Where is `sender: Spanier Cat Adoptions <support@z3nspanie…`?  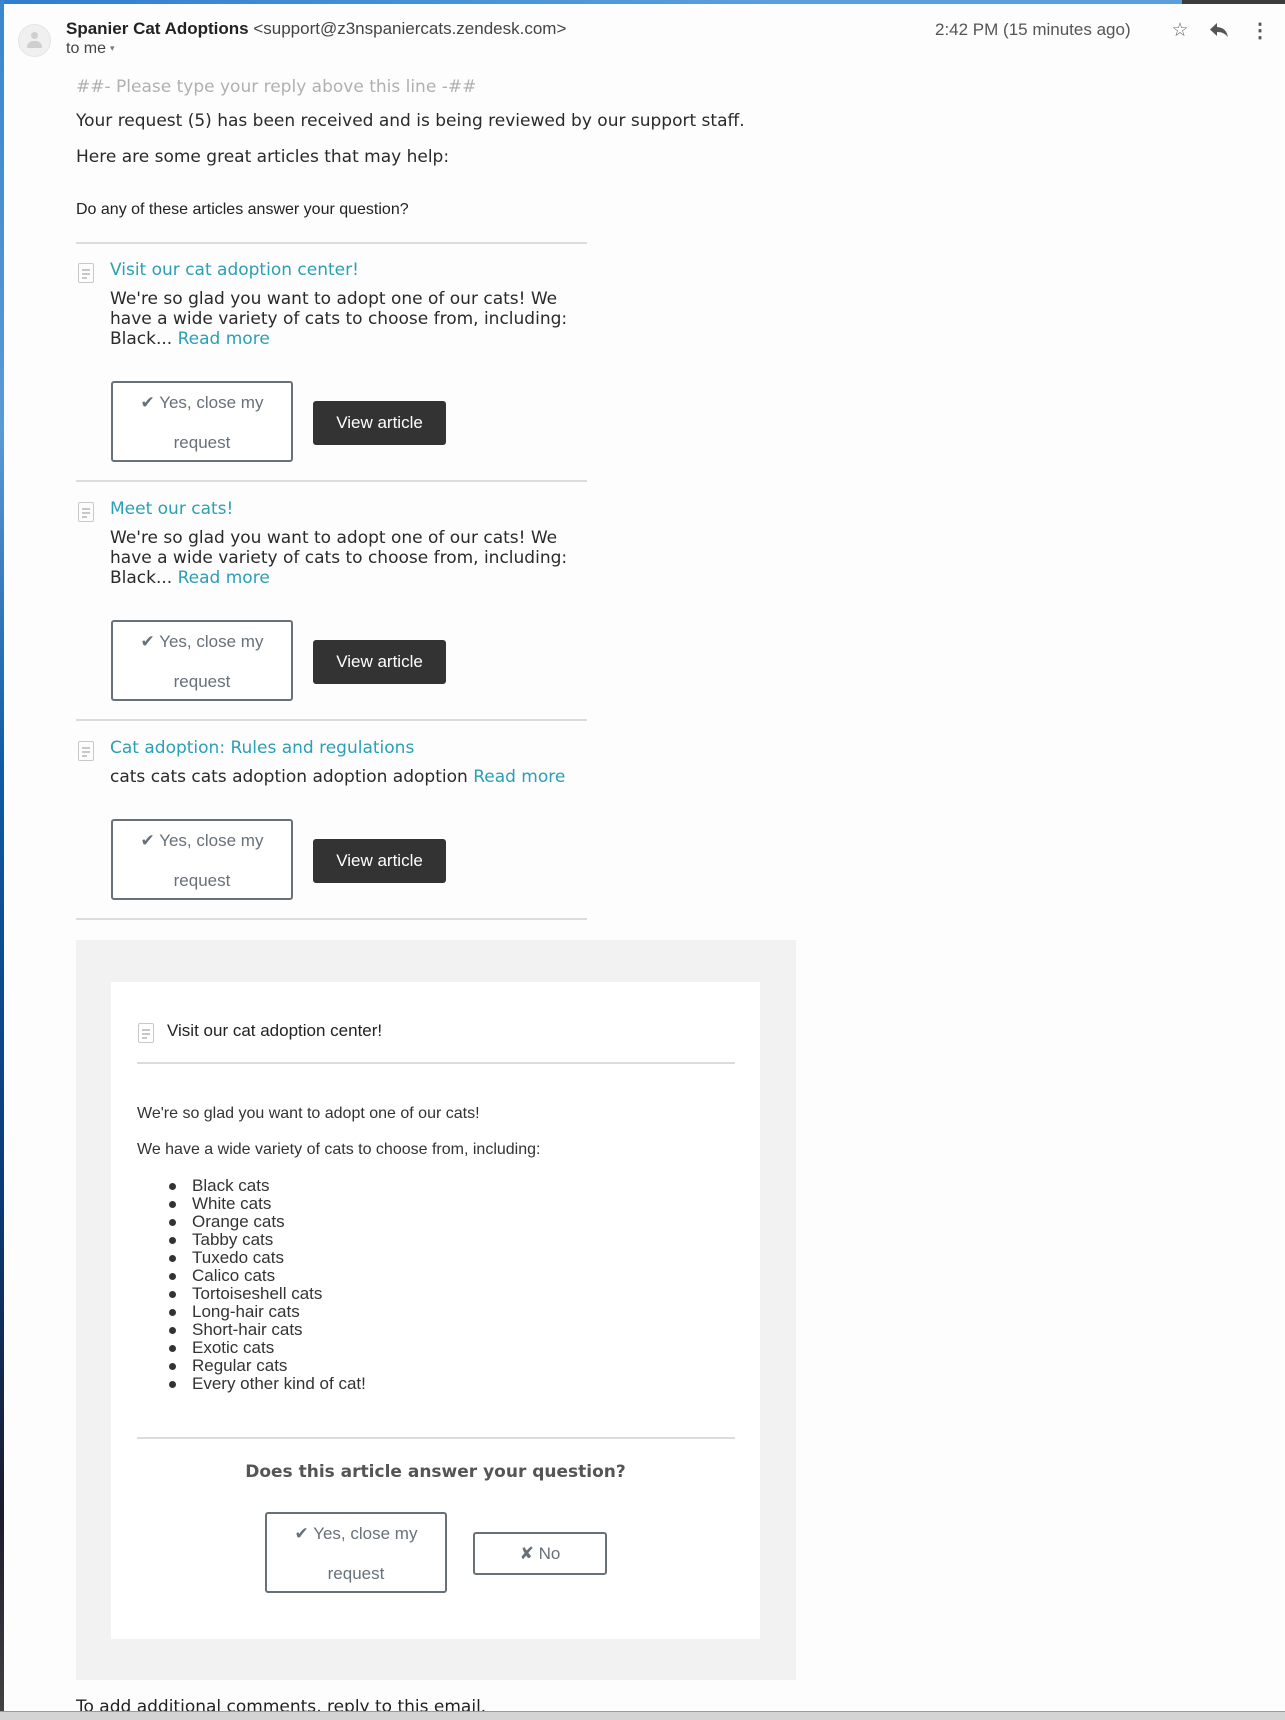
sender: Spanier Cat Adoptions <support@z3nspanie… is located at coordinates (316, 29).